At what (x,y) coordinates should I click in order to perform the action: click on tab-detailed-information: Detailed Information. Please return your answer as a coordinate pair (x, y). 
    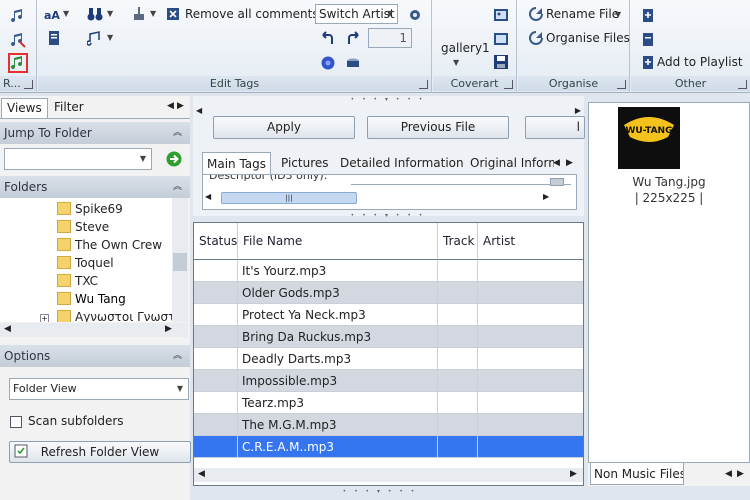
    Looking at the image, I should click on (402, 163).